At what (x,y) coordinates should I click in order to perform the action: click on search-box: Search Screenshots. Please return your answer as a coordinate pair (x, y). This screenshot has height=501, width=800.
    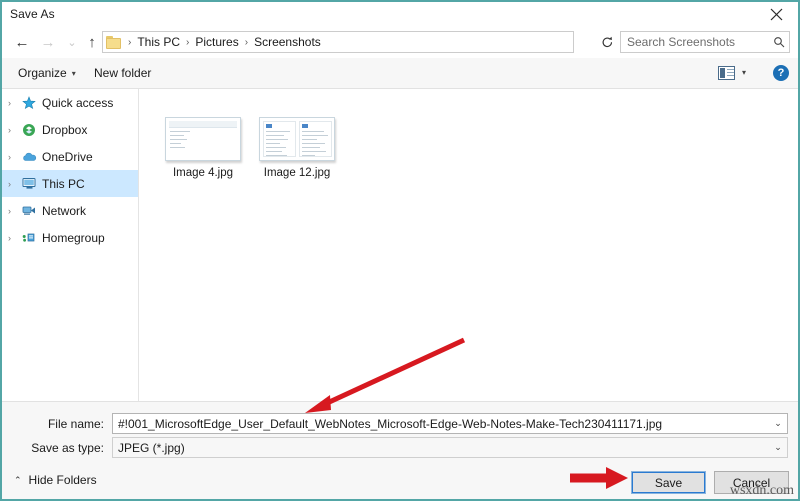
    Looking at the image, I should click on (705, 42).